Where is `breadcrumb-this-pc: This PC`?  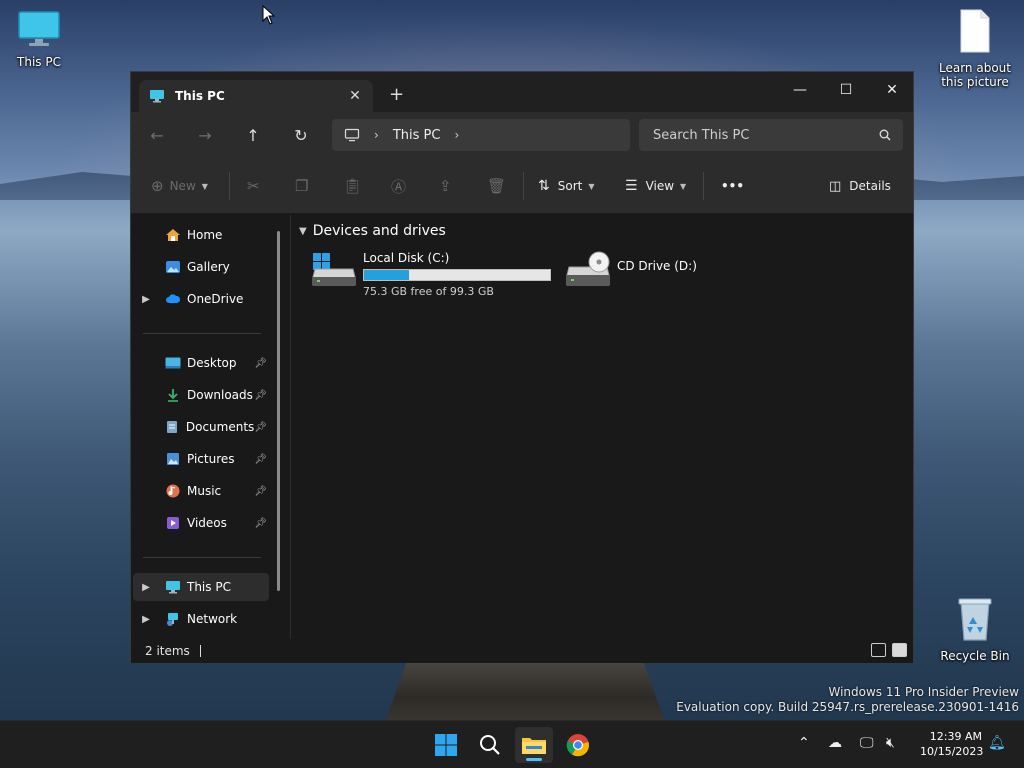
breadcrumb-this-pc: This PC is located at coordinates (417, 135).